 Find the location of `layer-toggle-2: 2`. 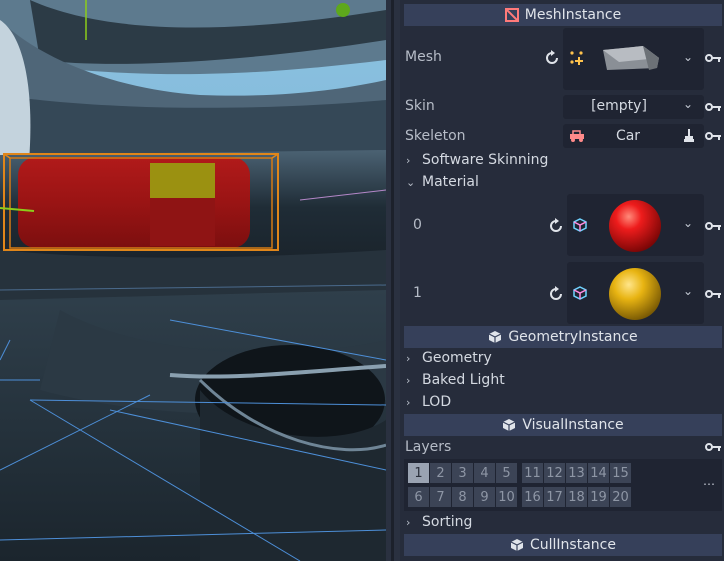

layer-toggle-2: 2 is located at coordinates (440, 473).